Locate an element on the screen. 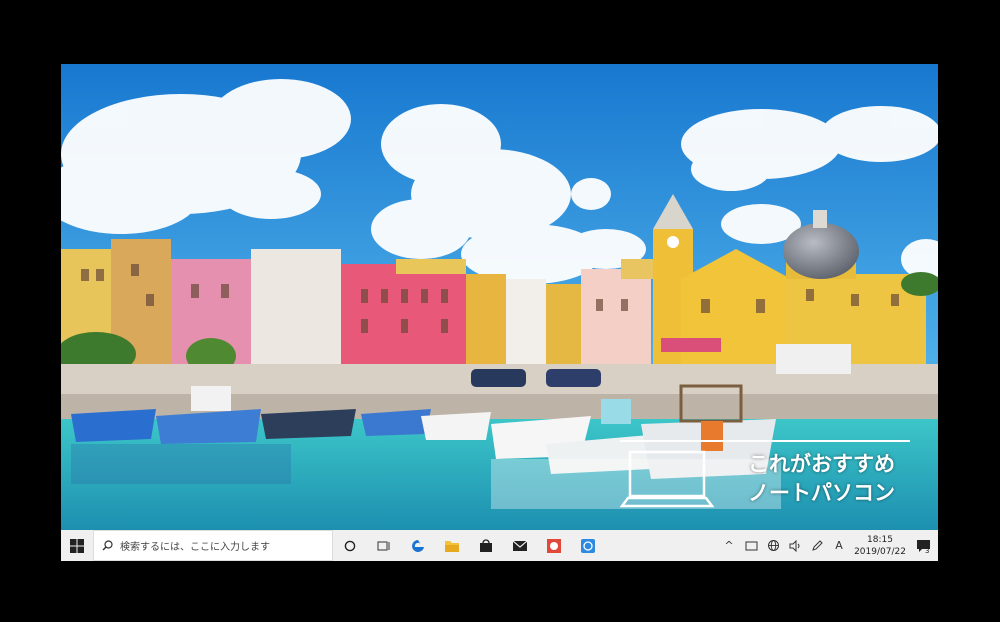 The image size is (1000, 622). volume-tray is located at coordinates (795, 545).